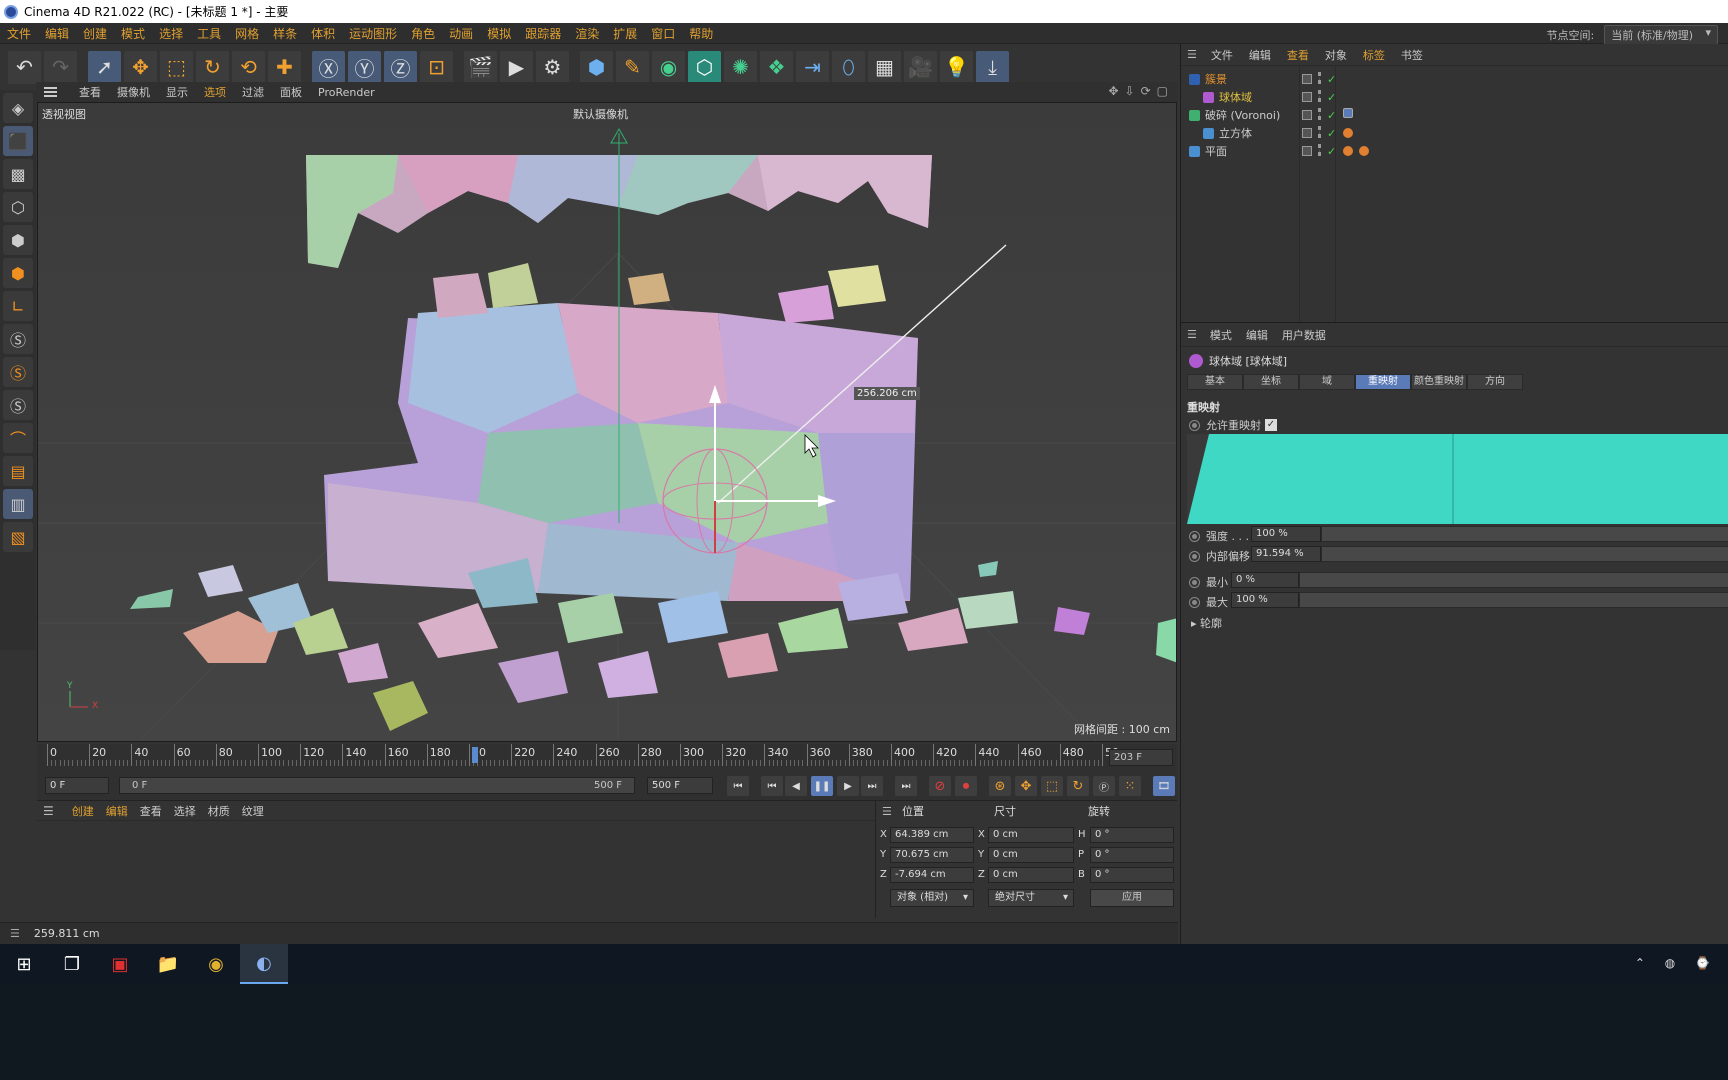 The width and height of the screenshot is (1728, 1080). Describe the element at coordinates (1195, 623) in the screenshot. I see `contour-expand-icon: ▸` at that location.